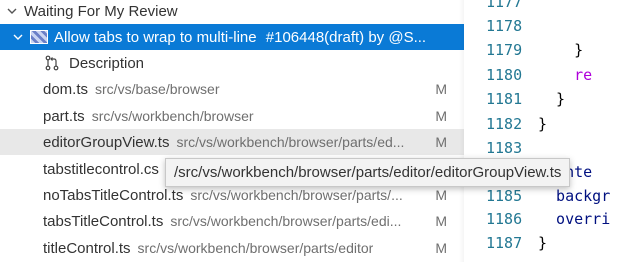  Describe the element at coordinates (157, 89) in the screenshot. I see `file-path: src/vs/base/browser` at that location.